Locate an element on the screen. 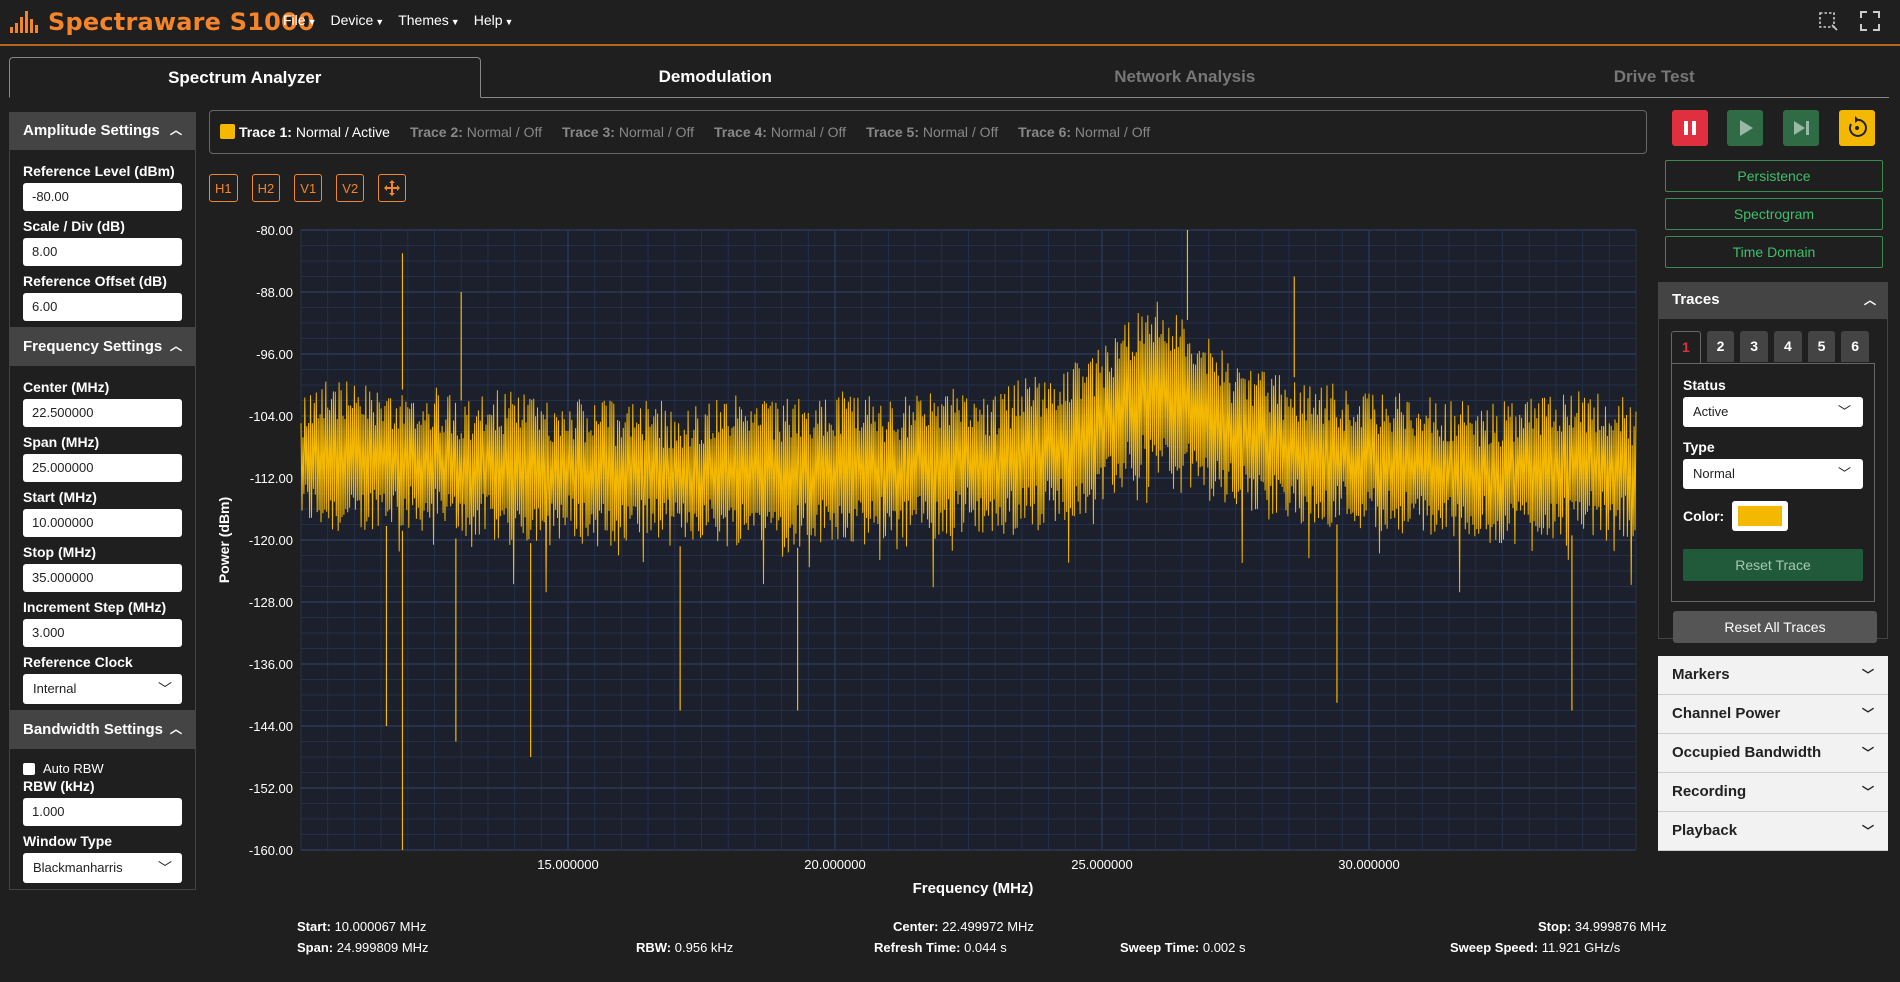 Image resolution: width=1900 pixels, height=982 pixels. time-domain-button: Time Domain is located at coordinates (1774, 252).